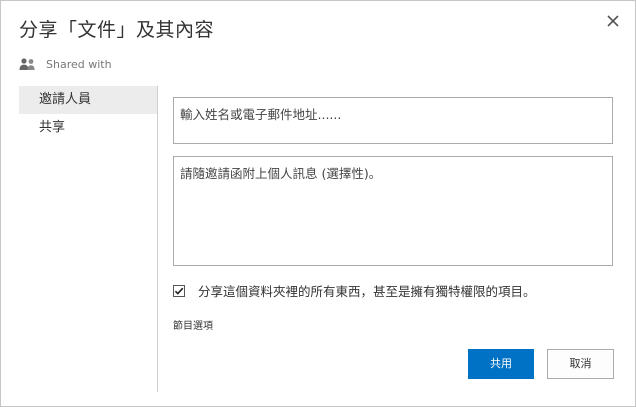 Image resolution: width=636 pixels, height=407 pixels. I want to click on sidebar-item-label: 邀請人員, so click(65, 99).